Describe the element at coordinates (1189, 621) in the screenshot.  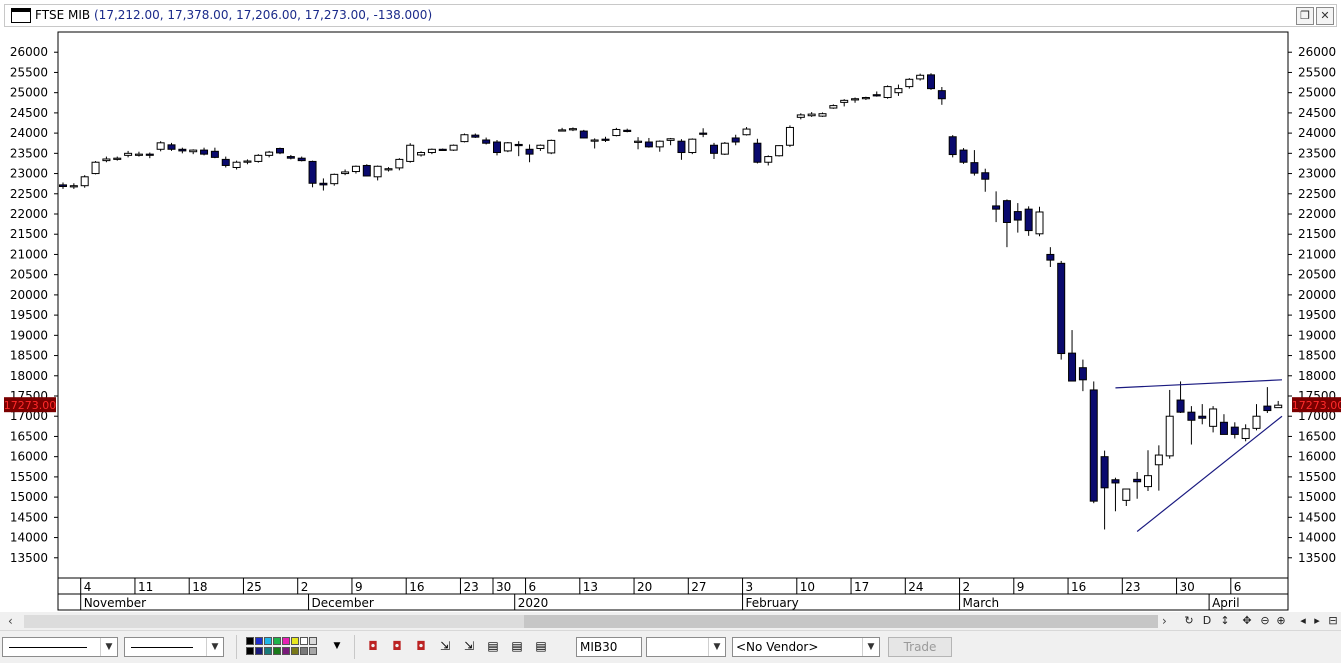
I see `refresh-icon: ↻` at that location.